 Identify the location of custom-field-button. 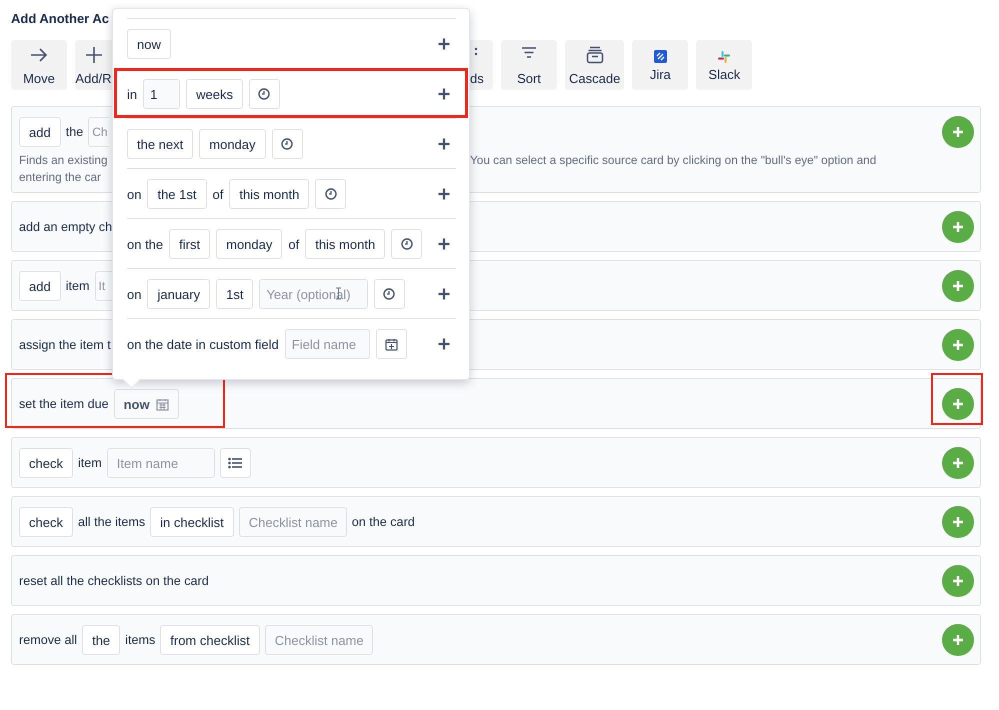
(391, 344).